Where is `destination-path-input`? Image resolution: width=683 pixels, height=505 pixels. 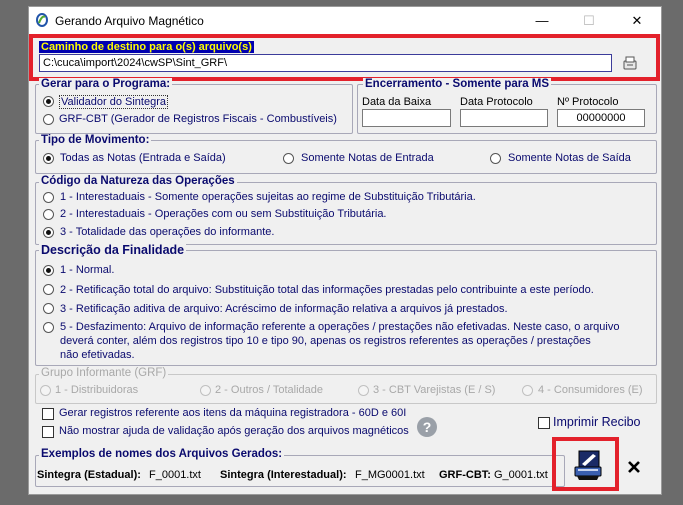
destination-path-input is located at coordinates (325, 63).